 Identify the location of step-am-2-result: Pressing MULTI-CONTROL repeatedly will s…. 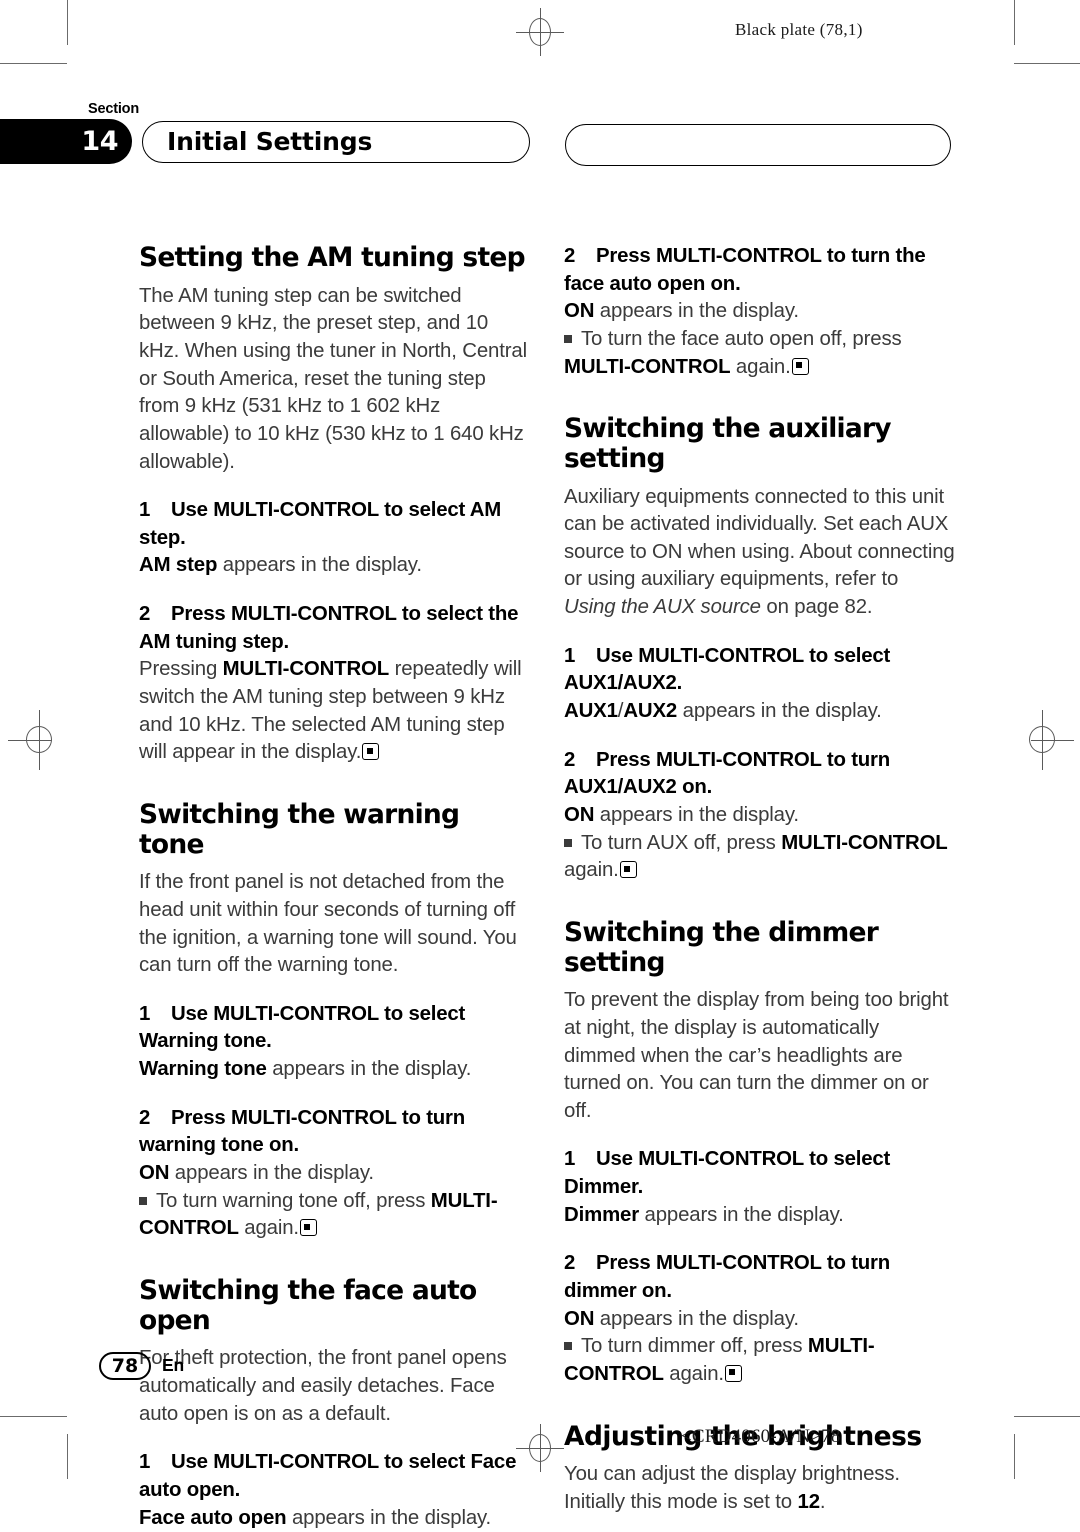
(334, 711).